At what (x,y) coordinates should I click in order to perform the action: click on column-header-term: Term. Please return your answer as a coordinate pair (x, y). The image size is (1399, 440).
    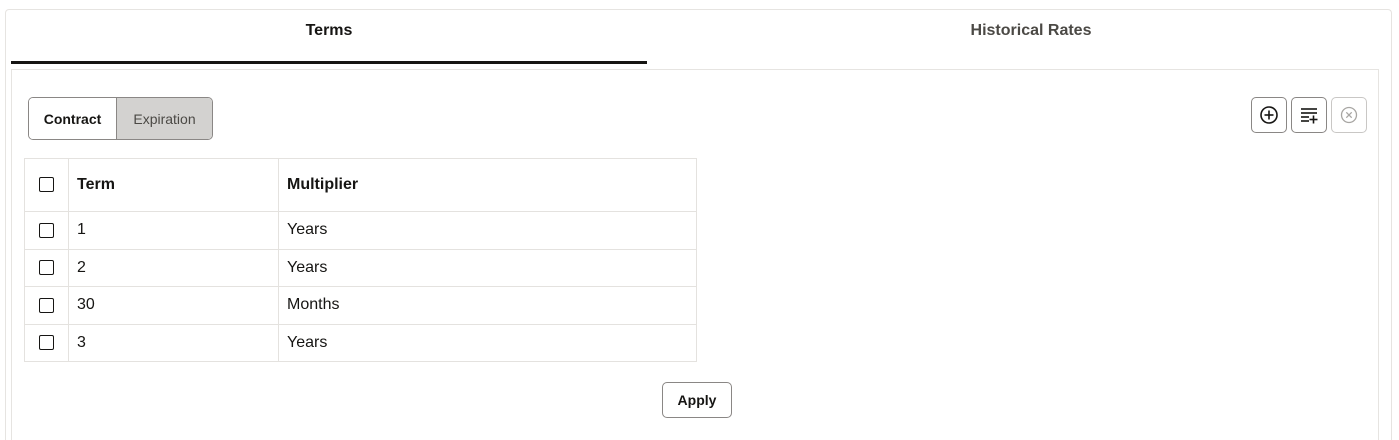
    Looking at the image, I should click on (173, 185).